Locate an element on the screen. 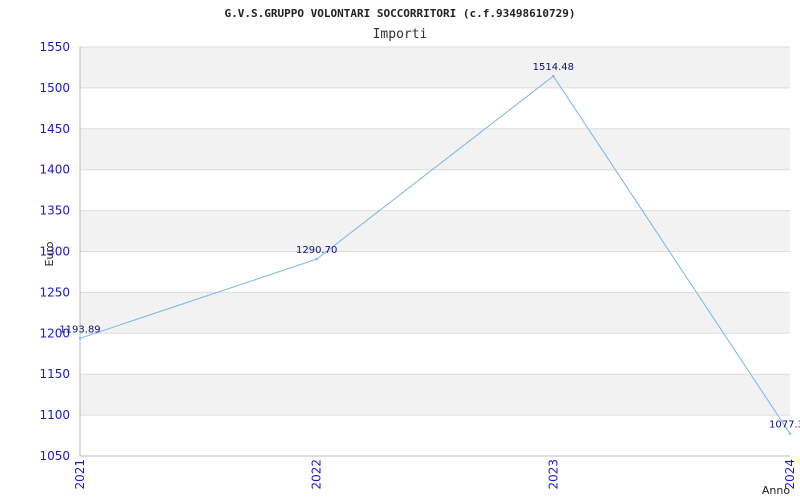 This screenshot has width=800, height=500. data-label: 1514.48 is located at coordinates (553, 67).